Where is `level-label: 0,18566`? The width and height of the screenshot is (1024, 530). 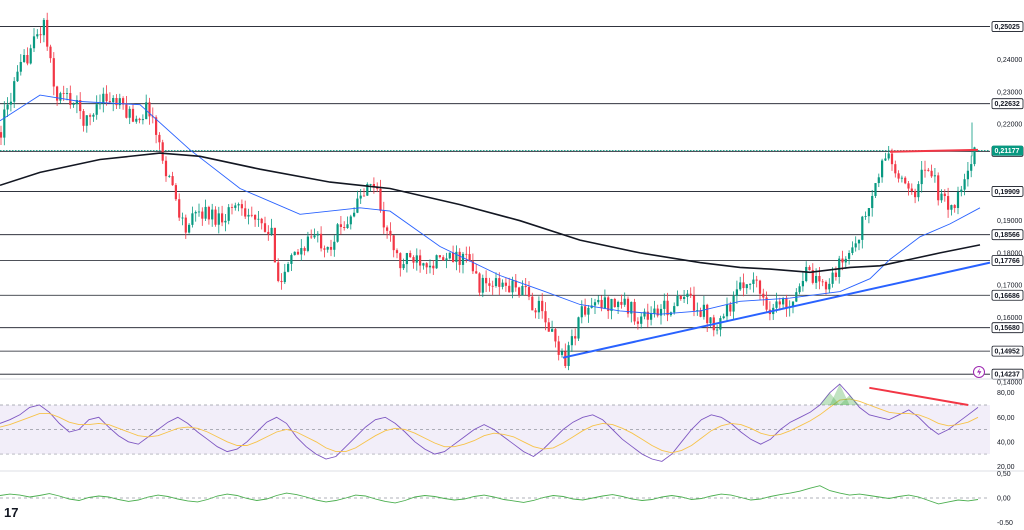
level-label: 0,18566 is located at coordinates (1007, 235).